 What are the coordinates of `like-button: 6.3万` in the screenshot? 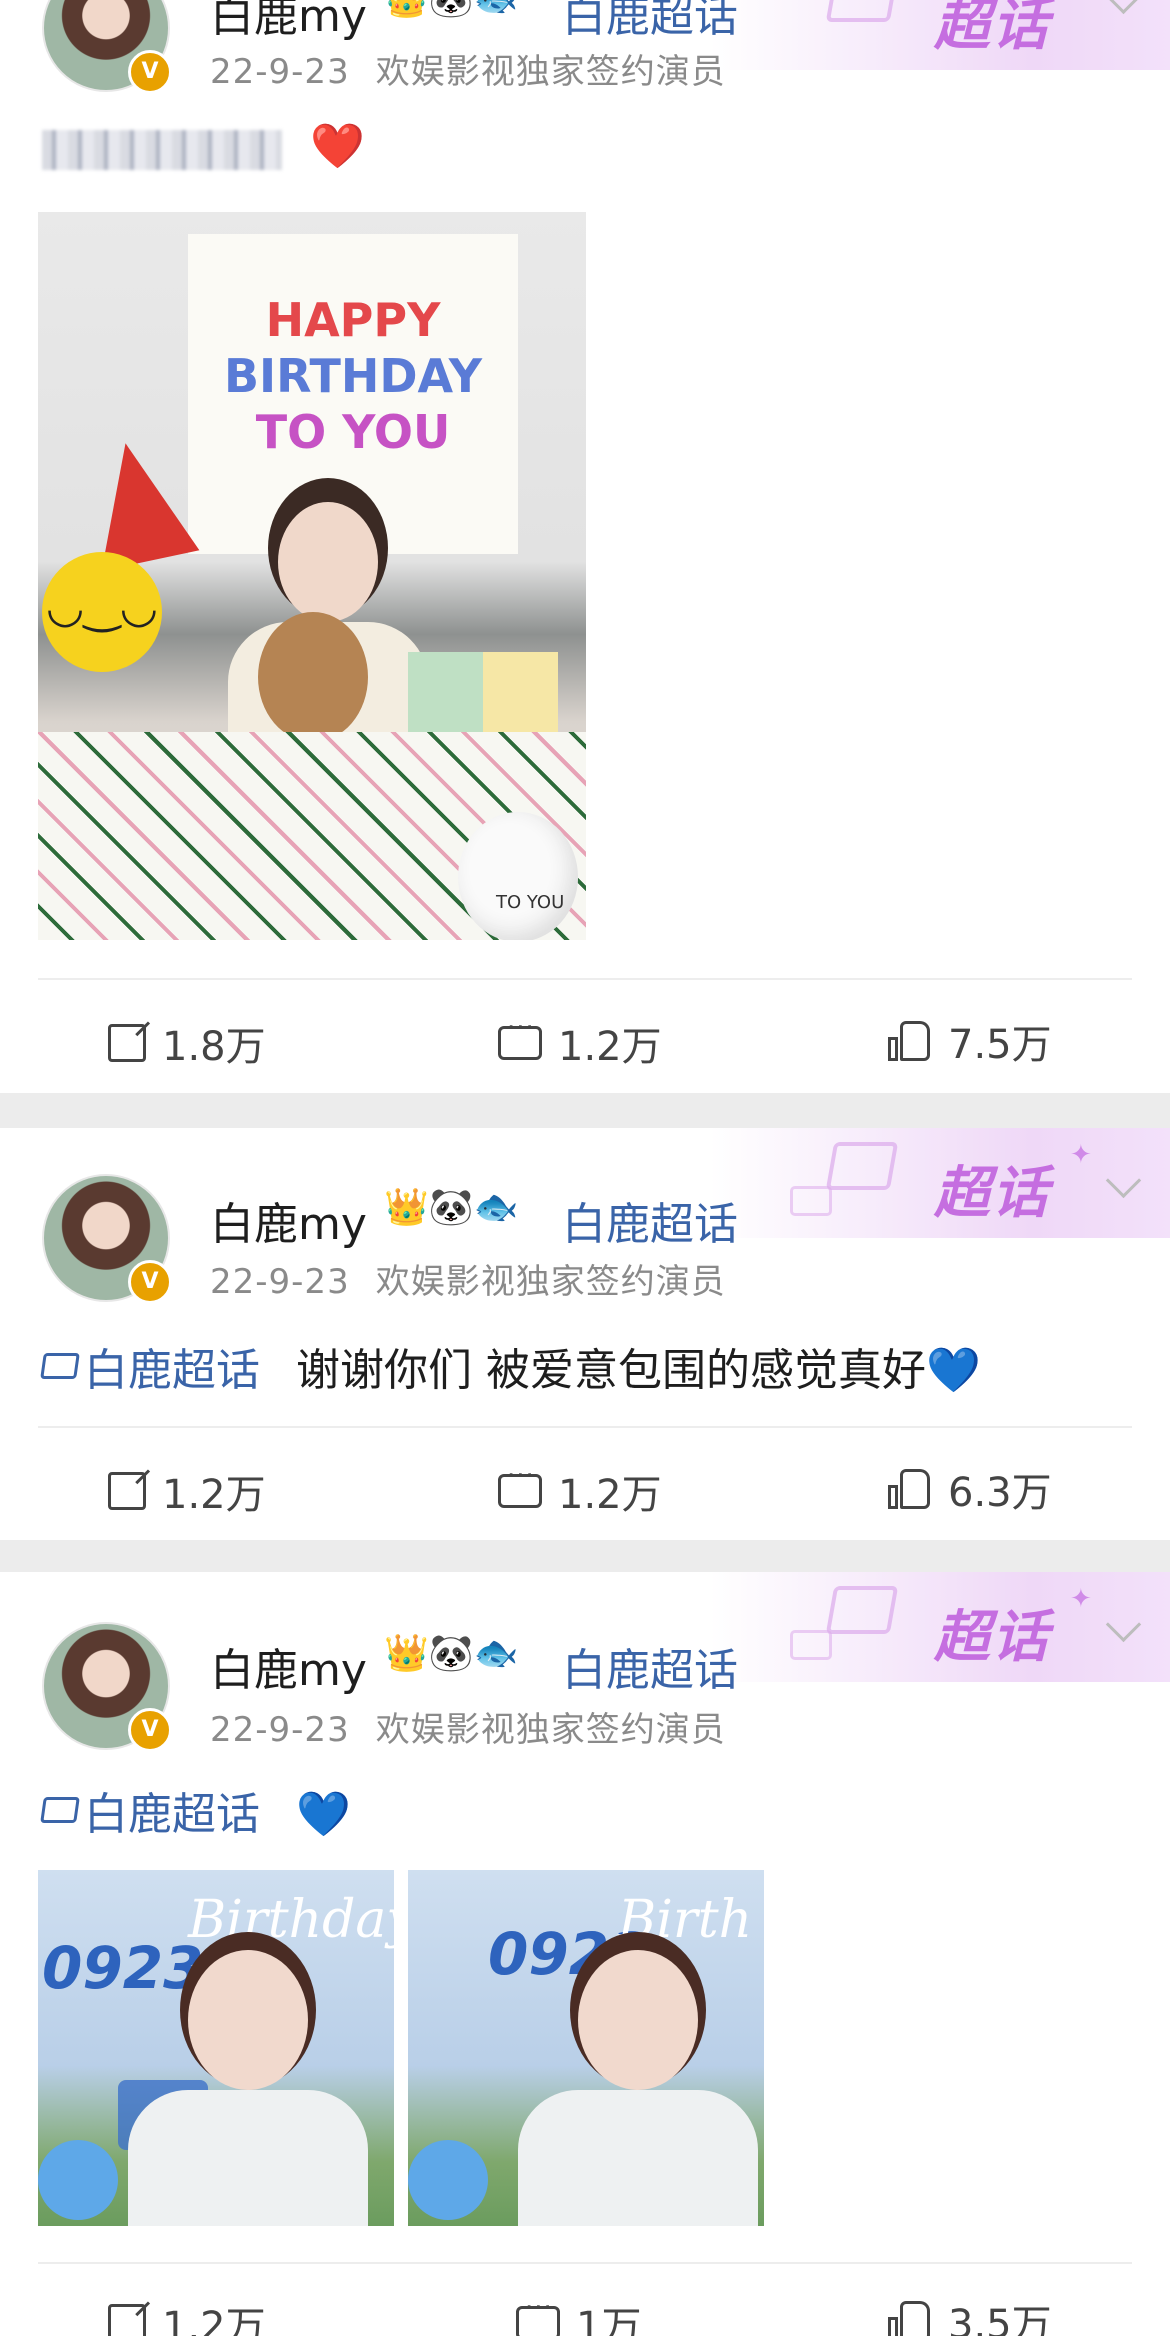 It's located at (970, 1489).